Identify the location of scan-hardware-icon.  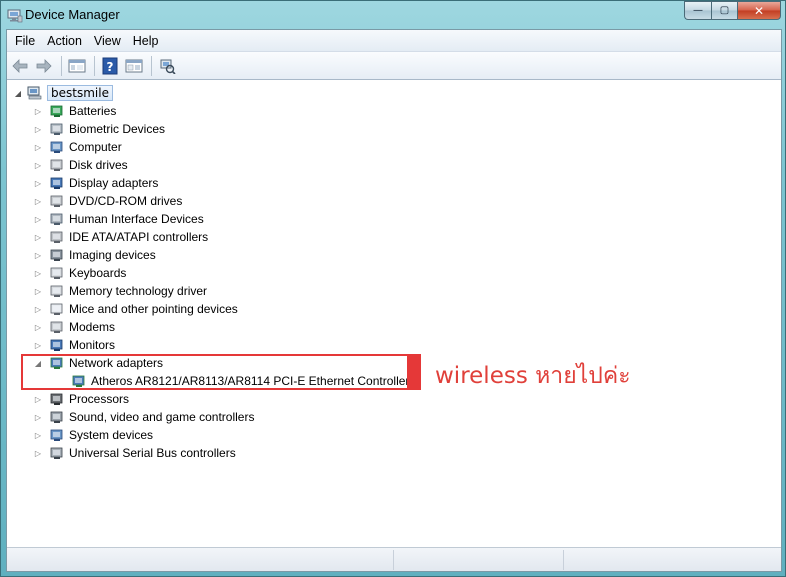
(168, 66).